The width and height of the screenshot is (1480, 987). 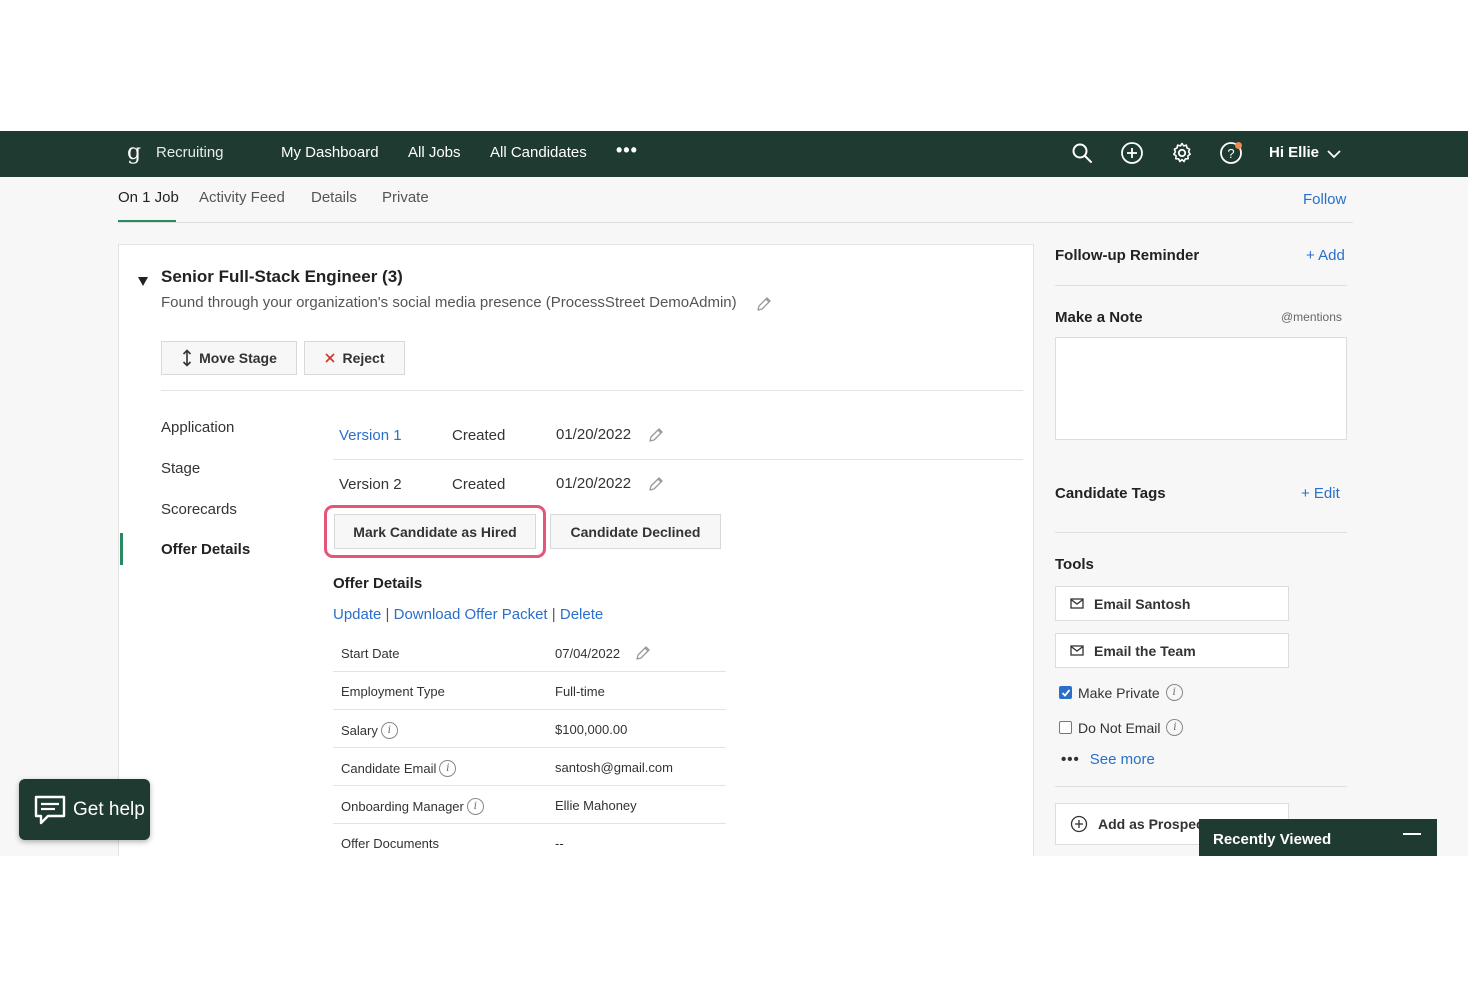 I want to click on make-private-checkbox, so click(x=1065, y=692).